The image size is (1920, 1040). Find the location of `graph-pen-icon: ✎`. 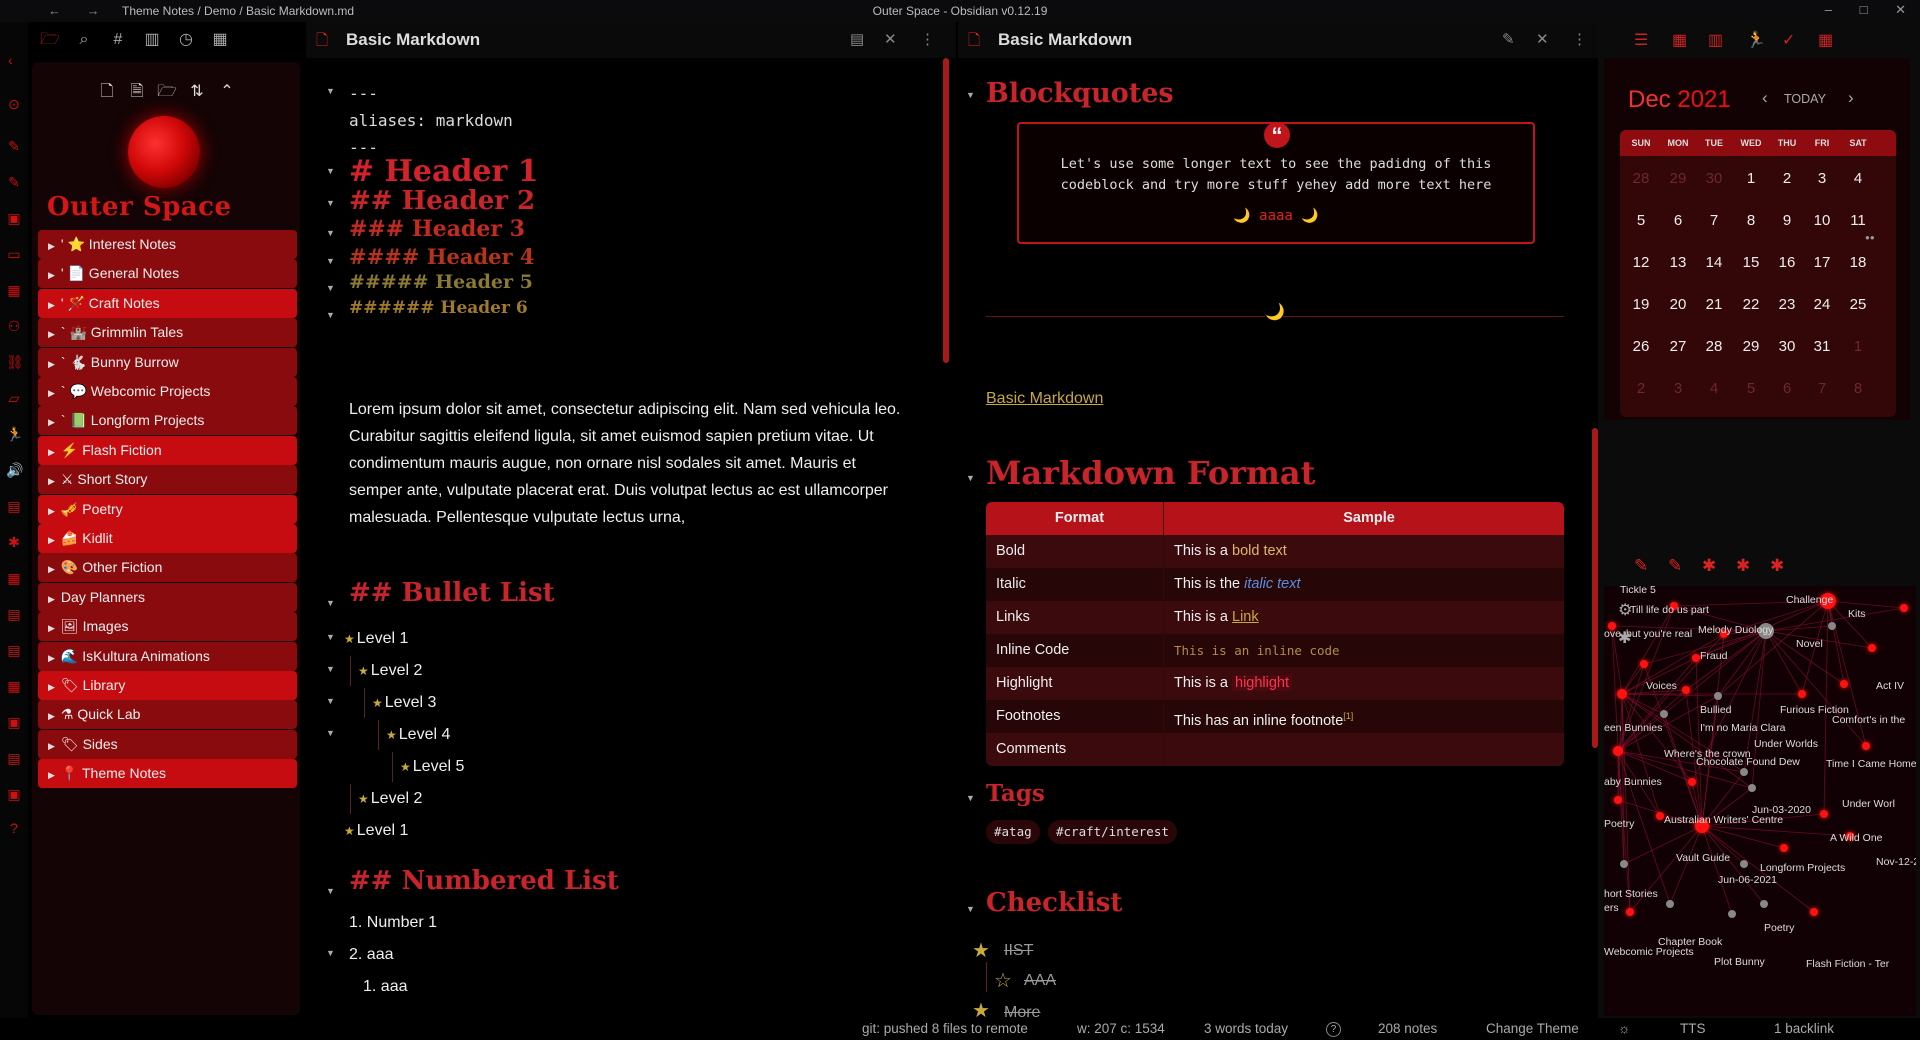

graph-pen-icon: ✎ is located at coordinates (1641, 566).